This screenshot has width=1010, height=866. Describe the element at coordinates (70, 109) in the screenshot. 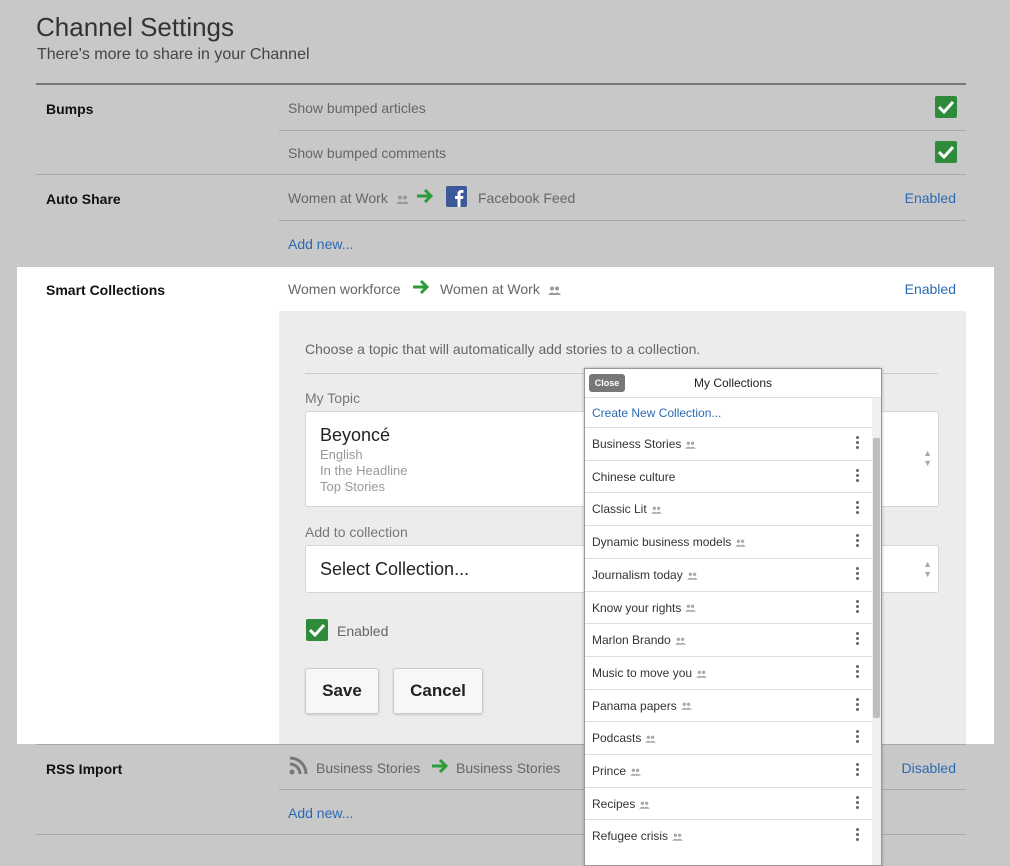

I see `bumps-label: Bumps` at that location.